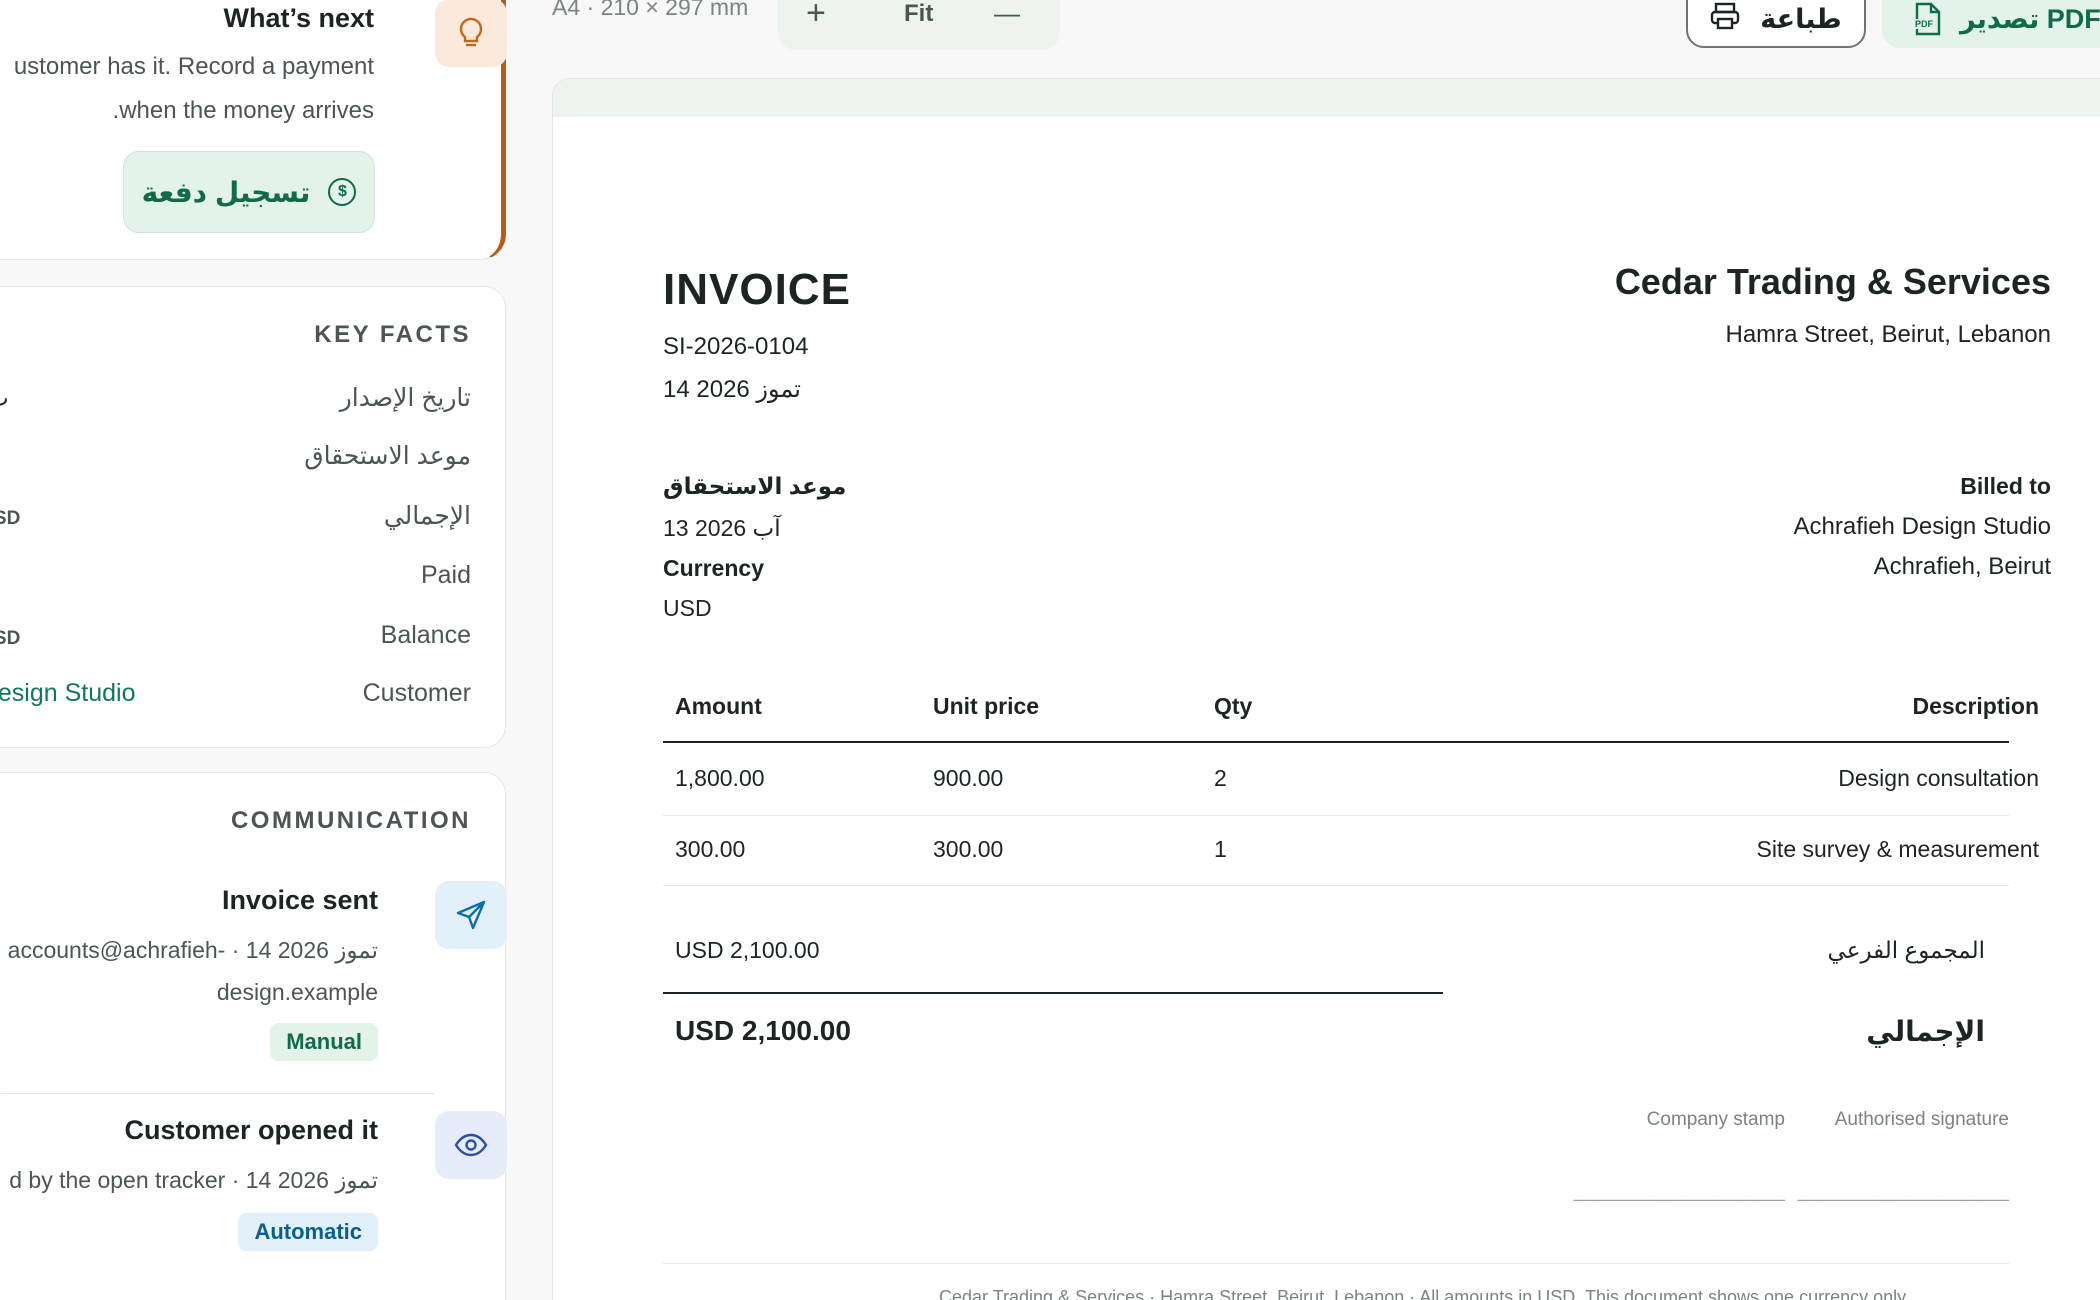 This screenshot has width=2100, height=1300. Describe the element at coordinates (427, 516) in the screenshot. I see `fact-label-total: الإجمالي` at that location.